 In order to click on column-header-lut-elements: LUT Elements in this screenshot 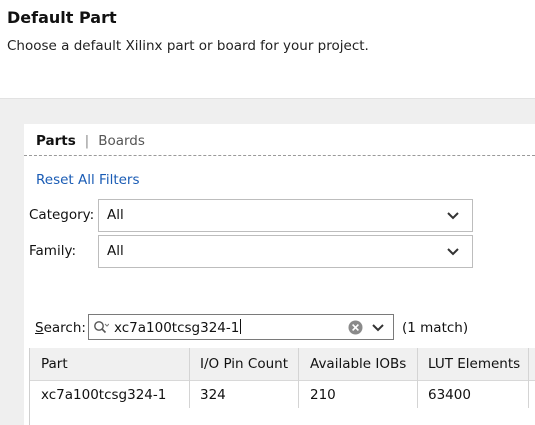, I will do `click(474, 364)`.